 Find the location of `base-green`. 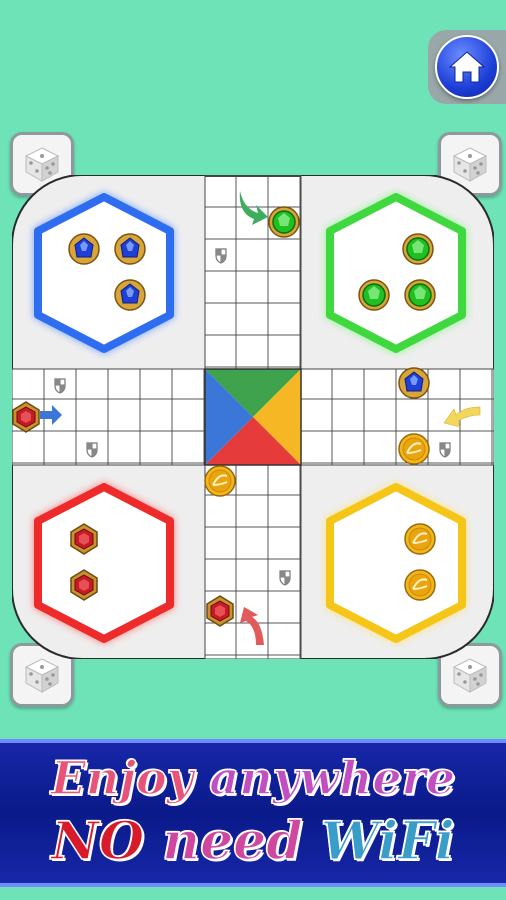

base-green is located at coordinates (396, 273).